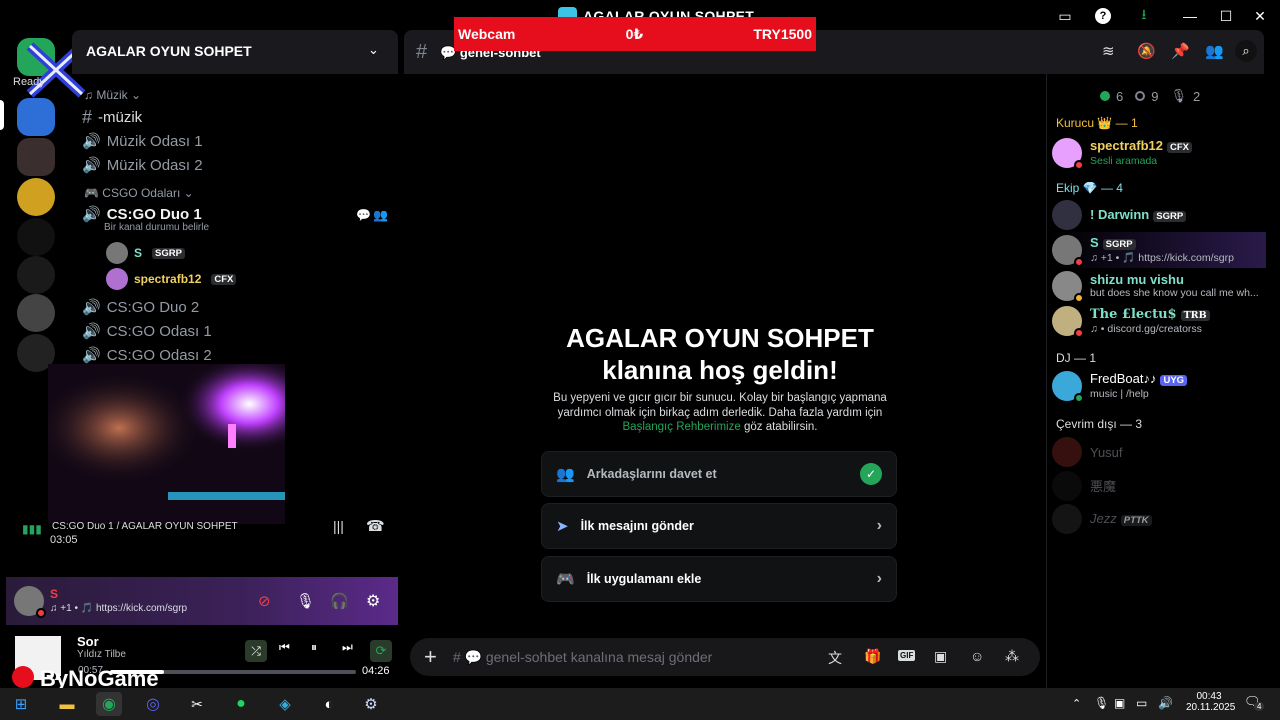  Describe the element at coordinates (1260, 16) in the screenshot. I see `close-icon: ✕` at that location.